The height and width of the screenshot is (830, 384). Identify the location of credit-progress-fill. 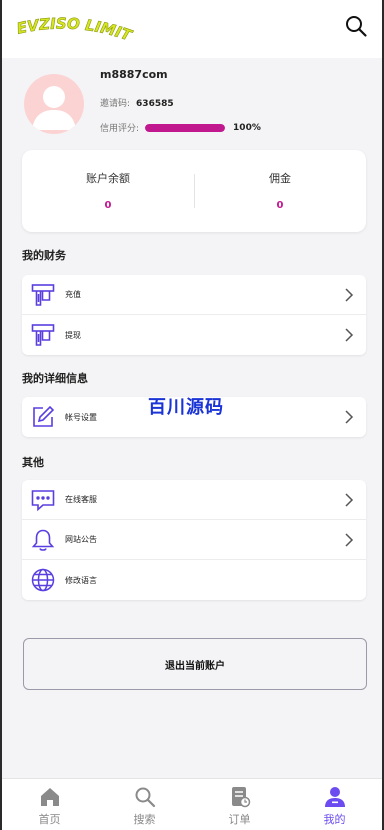
(185, 127).